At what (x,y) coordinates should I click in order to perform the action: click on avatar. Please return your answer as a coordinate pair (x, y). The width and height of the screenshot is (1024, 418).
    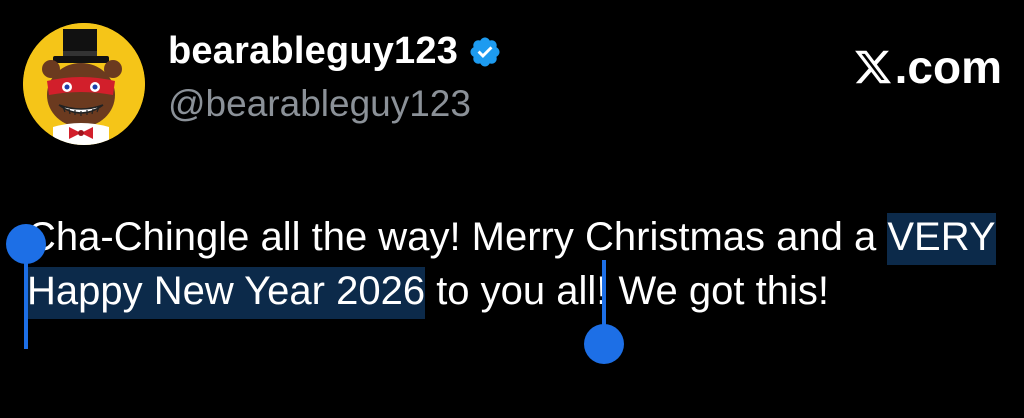
    Looking at the image, I should click on (84, 84).